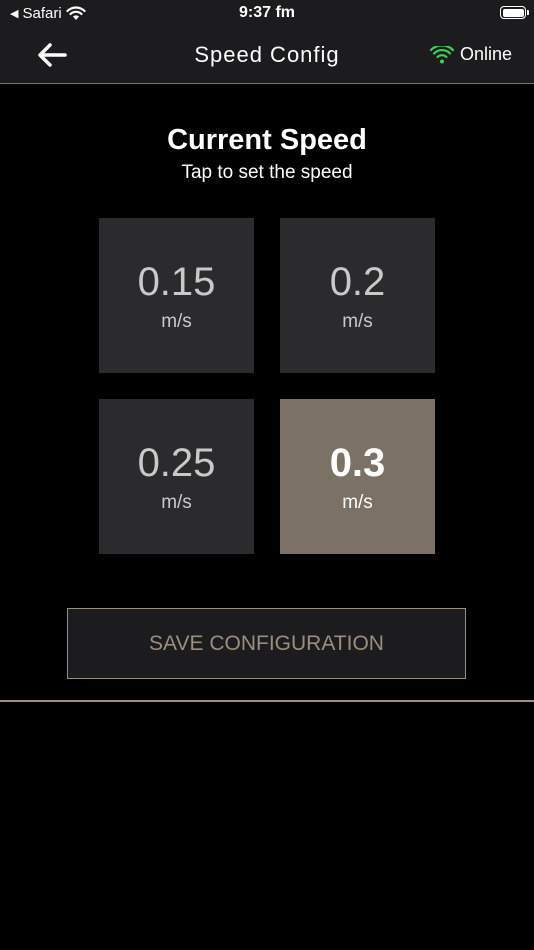  Describe the element at coordinates (176, 282) in the screenshot. I see `speed-value: 0.15` at that location.